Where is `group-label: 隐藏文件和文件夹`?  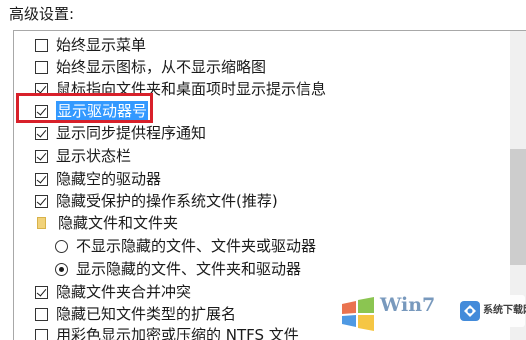 group-label: 隐藏文件和文件夹 is located at coordinates (118, 223).